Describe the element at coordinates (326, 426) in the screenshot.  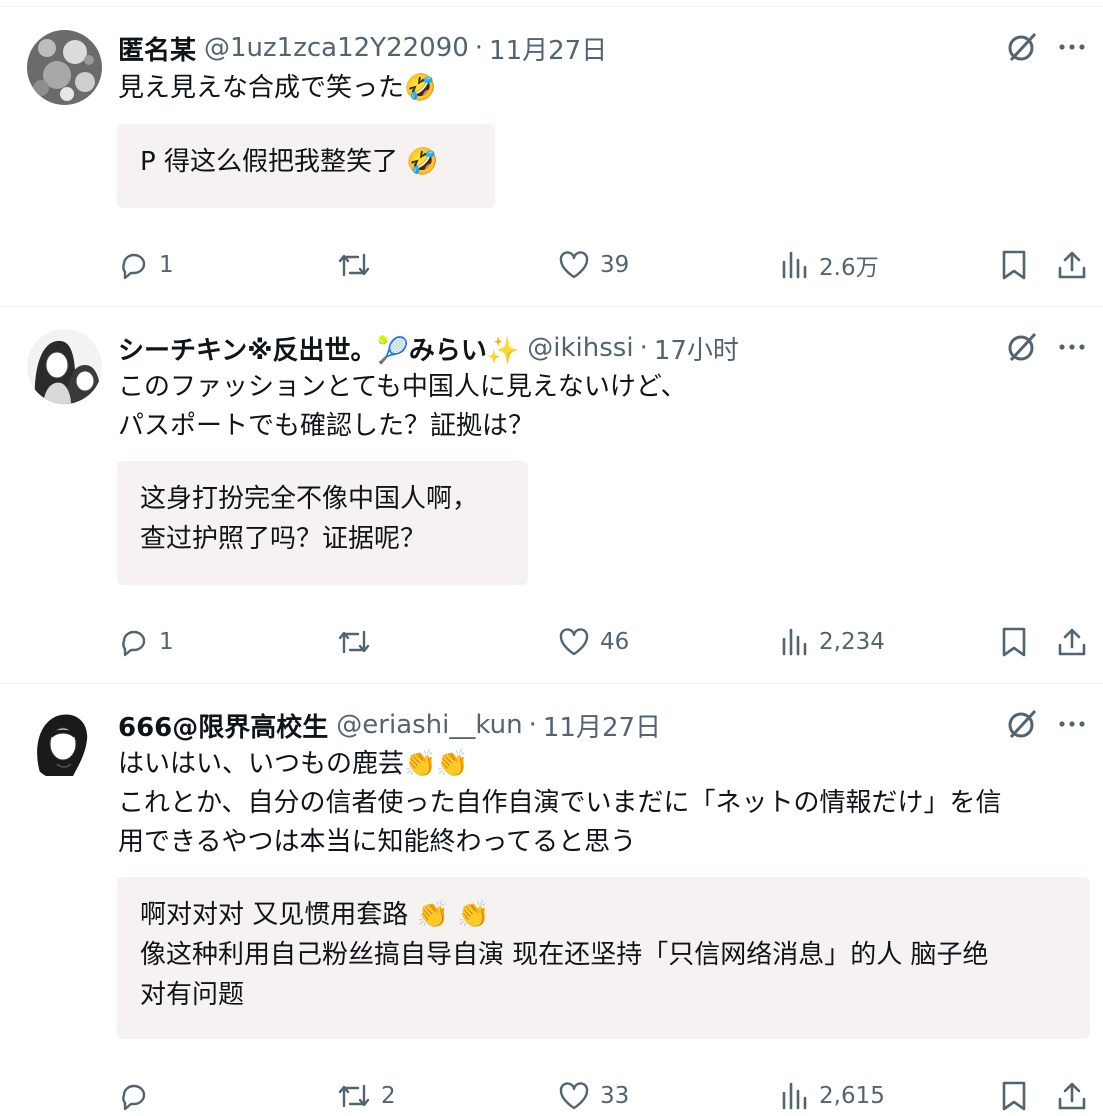
I see `tweet-text-line: パスポートでも確認した？証拠は？` at that location.